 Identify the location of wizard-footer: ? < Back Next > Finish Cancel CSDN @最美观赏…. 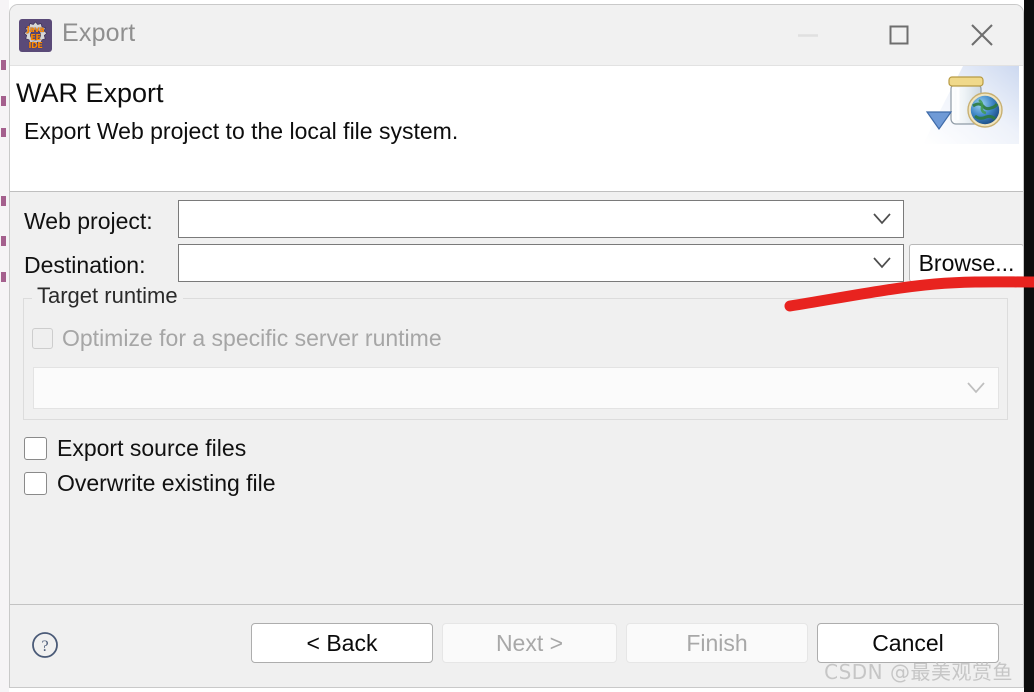
(516, 645).